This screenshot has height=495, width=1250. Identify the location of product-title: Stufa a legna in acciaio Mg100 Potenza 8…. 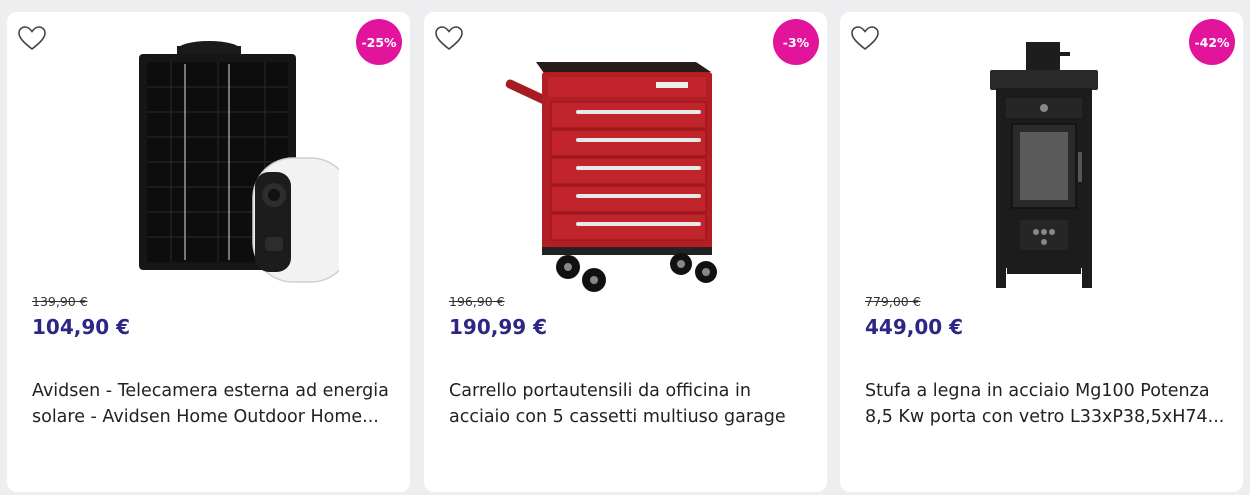
(1045, 404).